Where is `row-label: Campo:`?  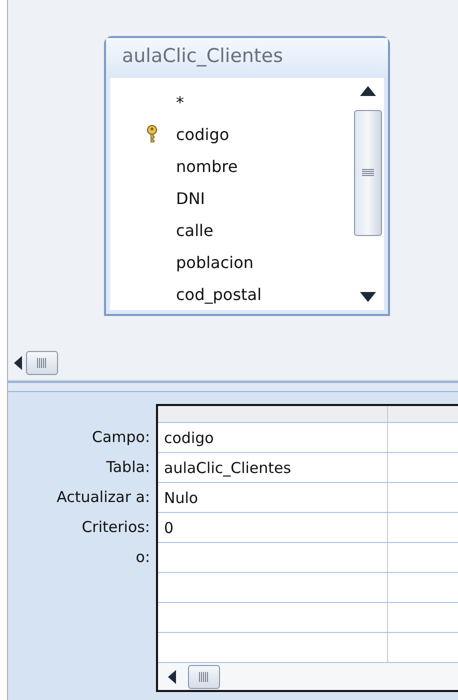 row-label: Campo: is located at coordinates (121, 437).